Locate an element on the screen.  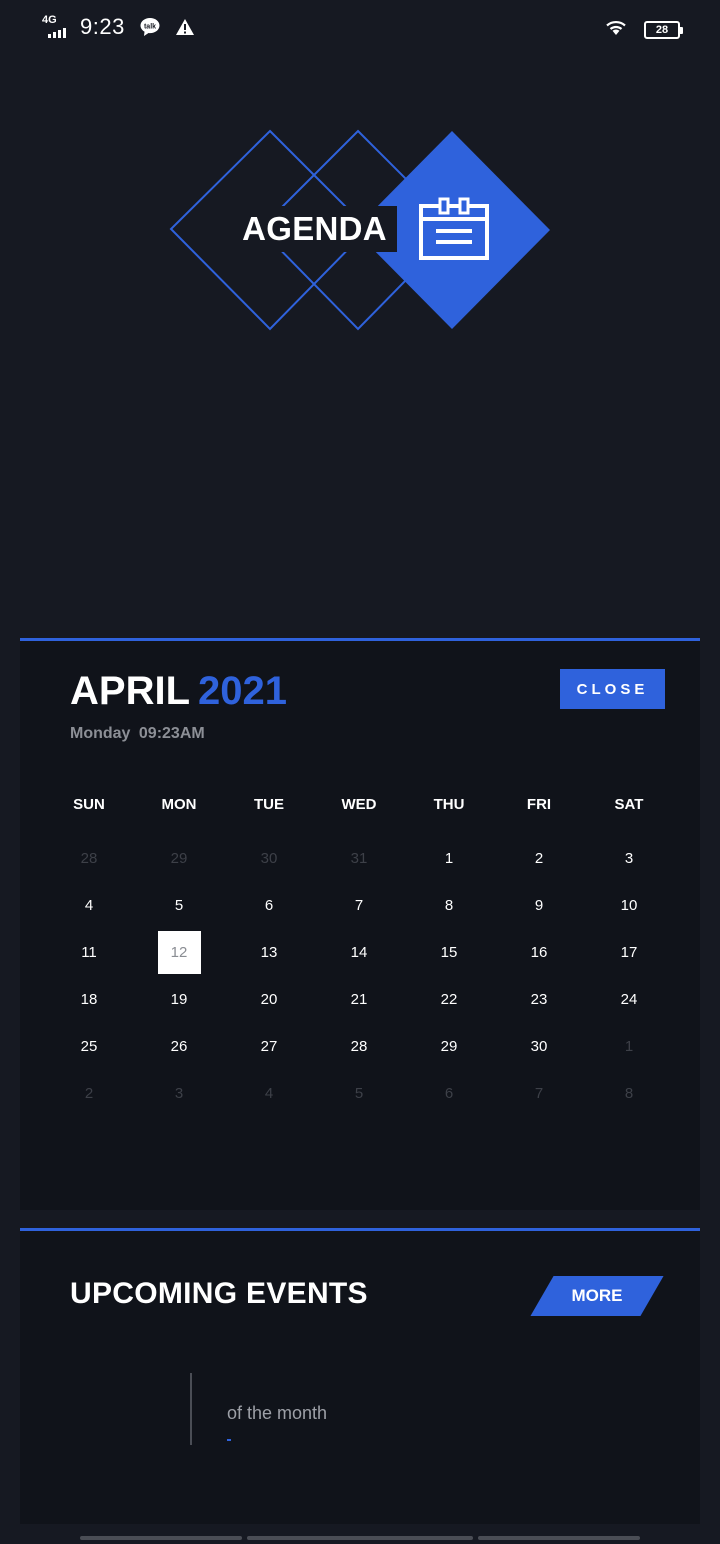
calendar-day: 14 is located at coordinates (359, 952).